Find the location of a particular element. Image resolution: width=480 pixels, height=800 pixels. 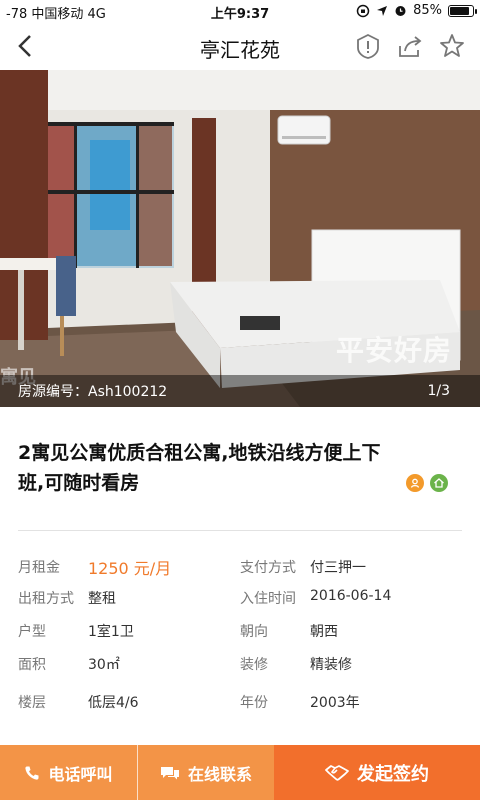

year-value: 2003年 is located at coordinates (335, 703).